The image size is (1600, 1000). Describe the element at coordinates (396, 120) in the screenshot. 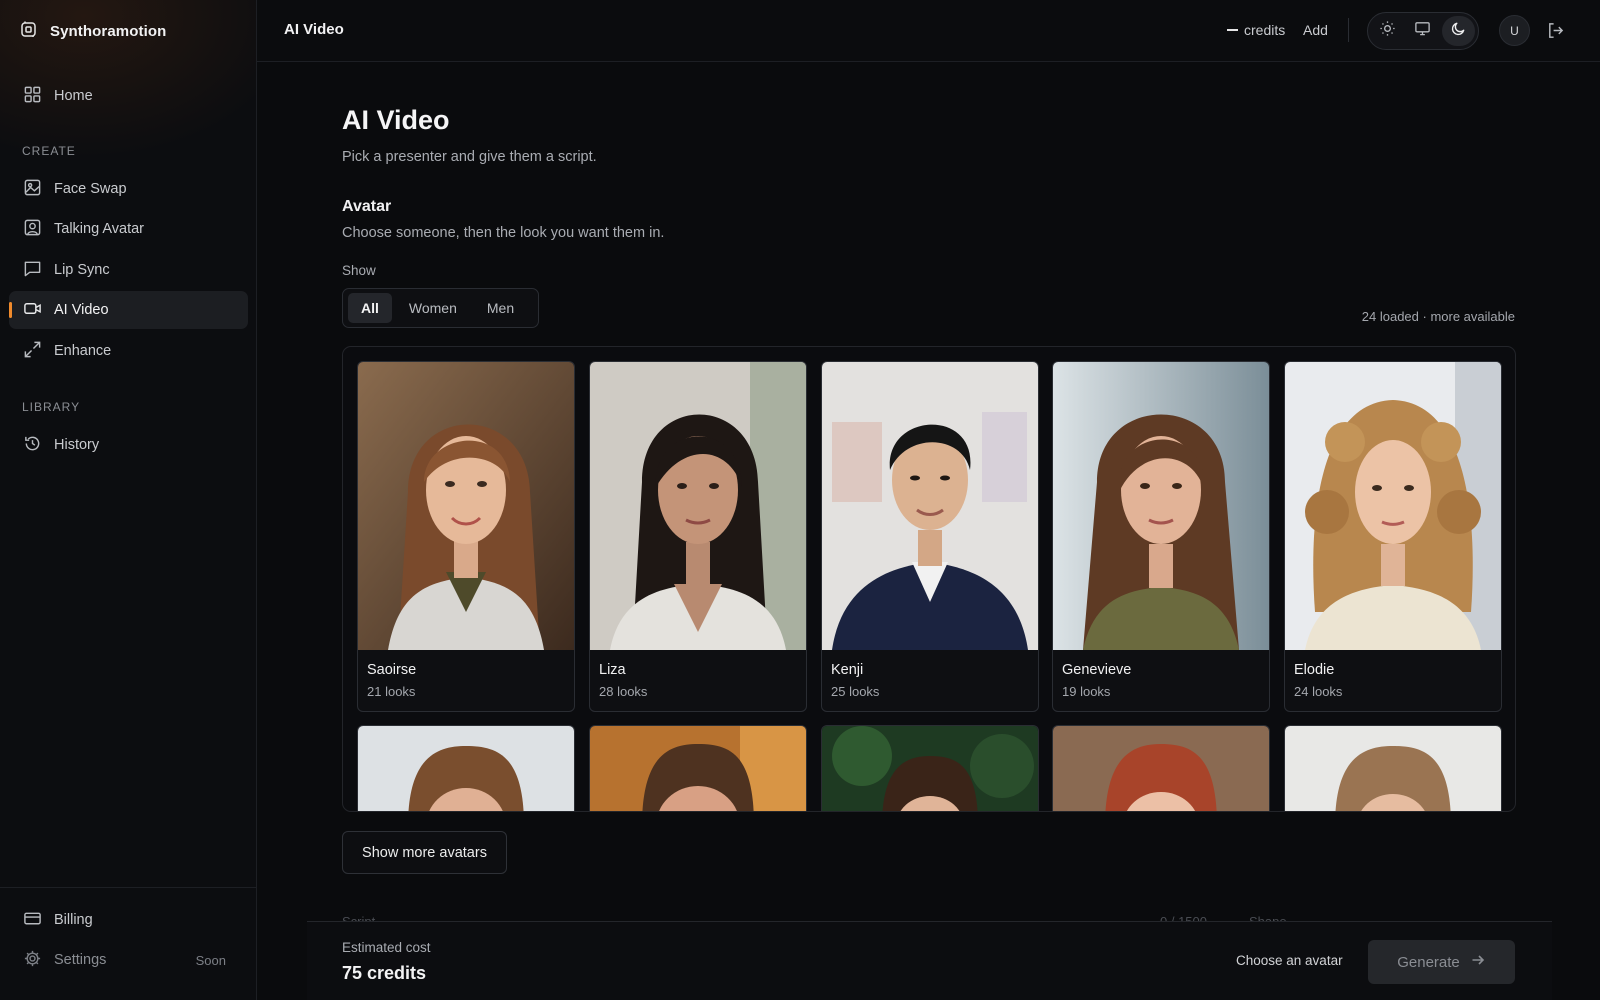

I see `page-title: AI Video` at that location.